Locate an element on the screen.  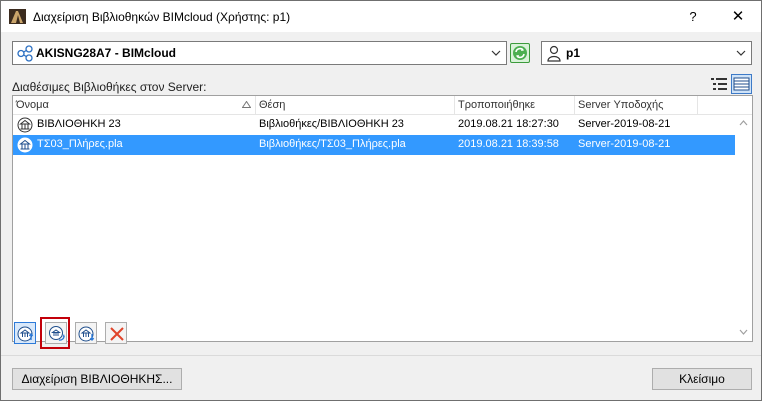
column-header-host-server: Server Υποδοχής is located at coordinates (620, 105).